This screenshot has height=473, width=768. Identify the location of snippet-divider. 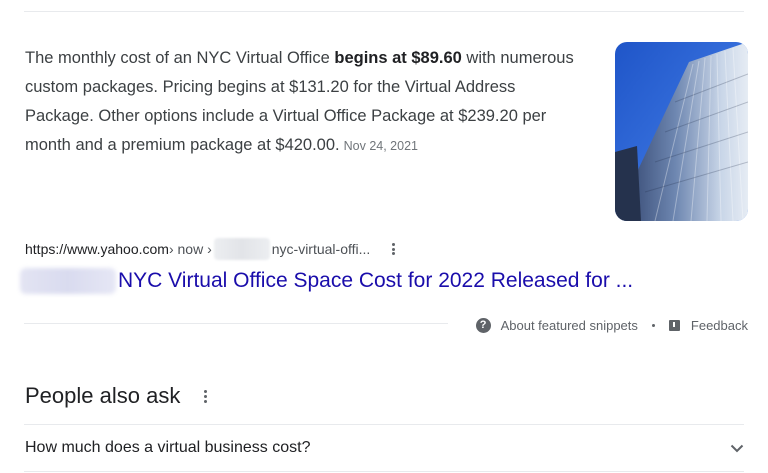
(236, 323).